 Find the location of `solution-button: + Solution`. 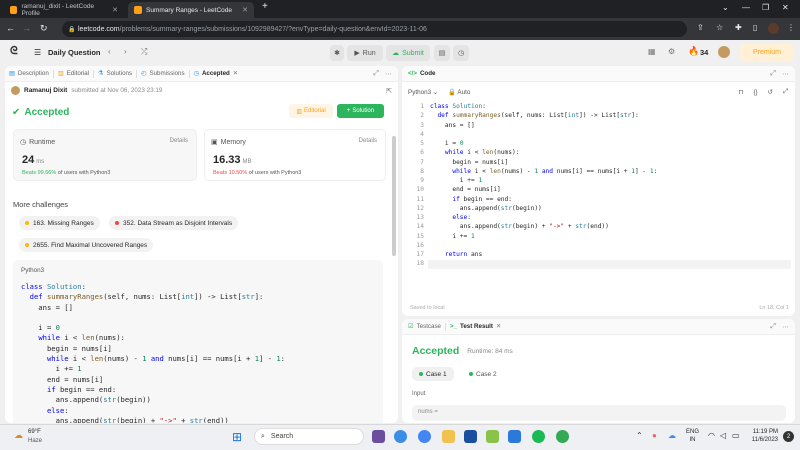

solution-button: + Solution is located at coordinates (360, 111).